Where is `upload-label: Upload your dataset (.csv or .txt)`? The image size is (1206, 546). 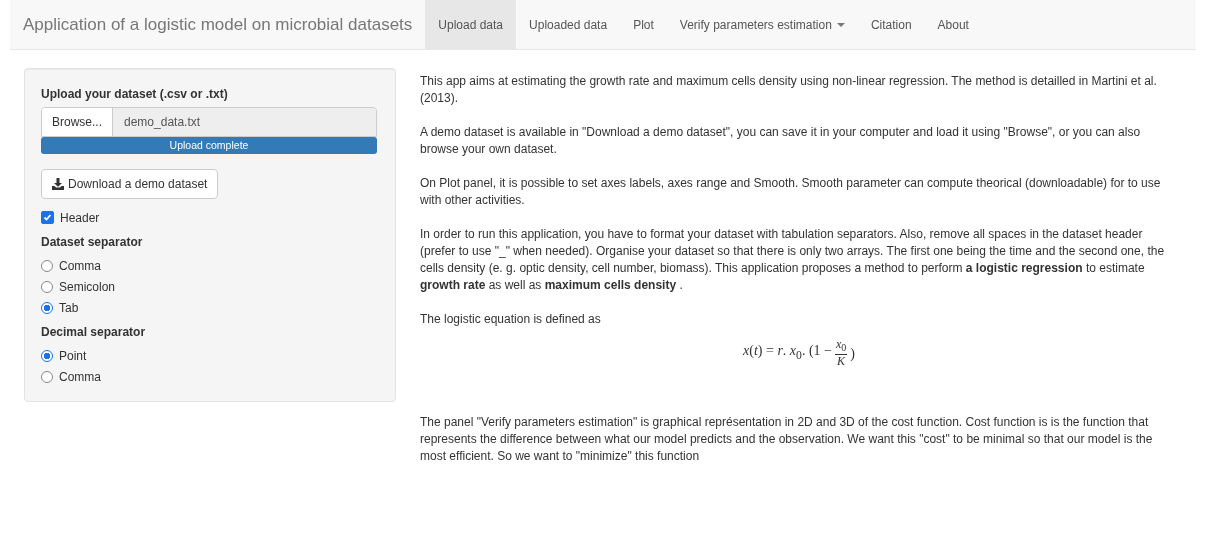 upload-label: Upload your dataset (.csv or .txt) is located at coordinates (135, 94).